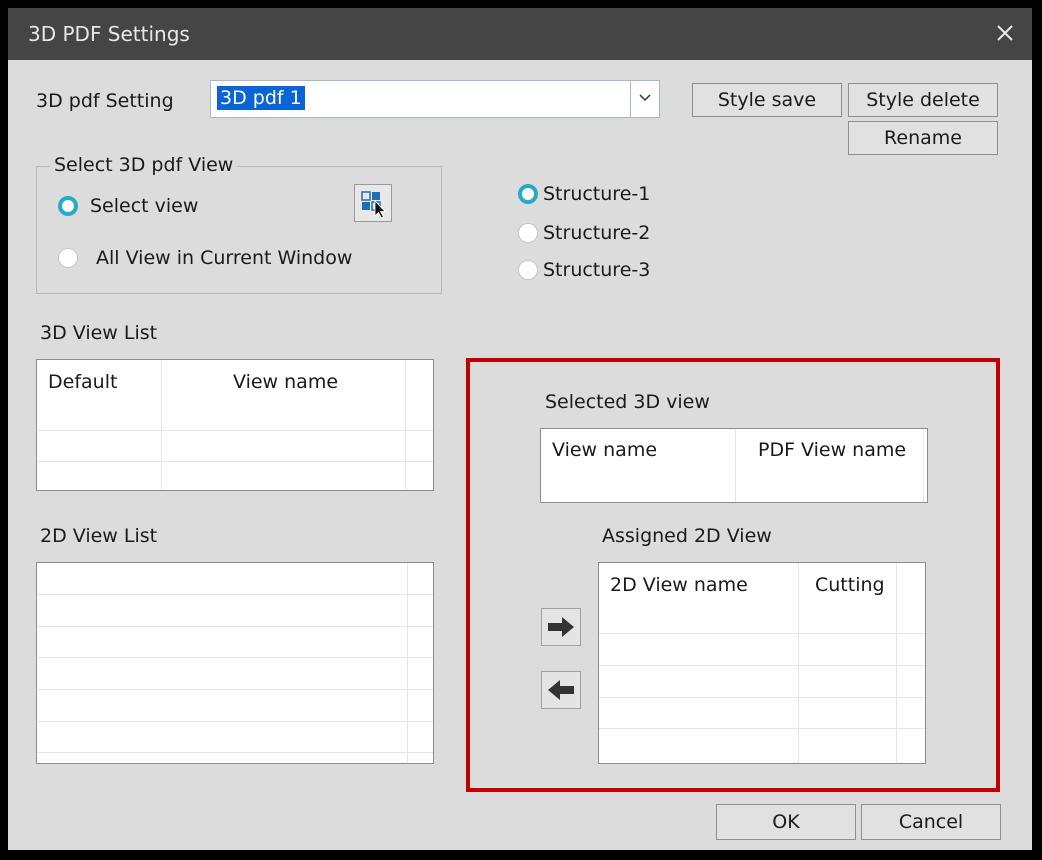  Describe the element at coordinates (644, 99) in the screenshot. I see `chevron-down-icon` at that location.